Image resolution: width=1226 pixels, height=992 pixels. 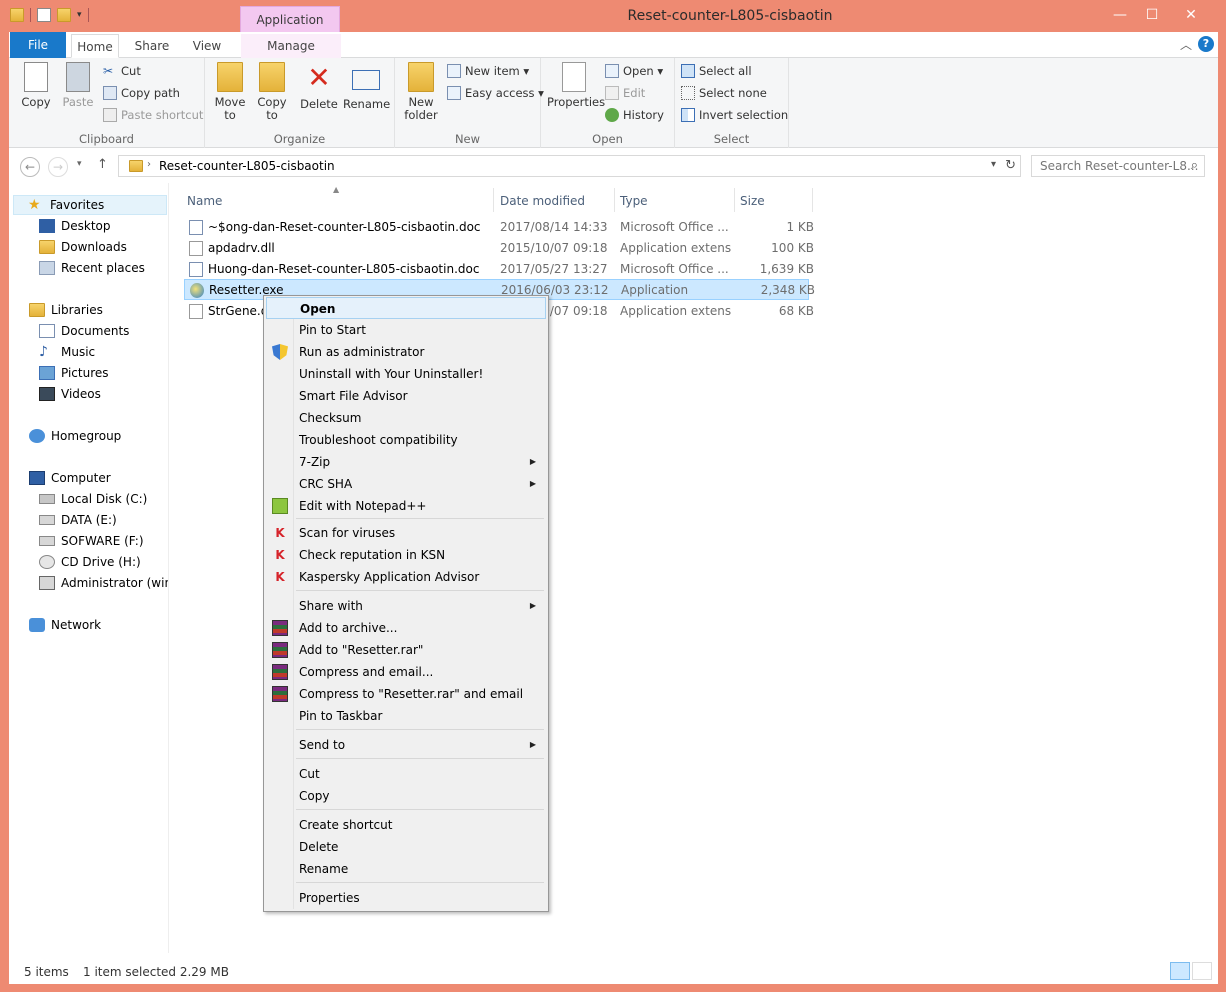 What do you see at coordinates (103, 583) in the screenshot?
I see `nav-administrator: Administrator (win-r` at bounding box center [103, 583].